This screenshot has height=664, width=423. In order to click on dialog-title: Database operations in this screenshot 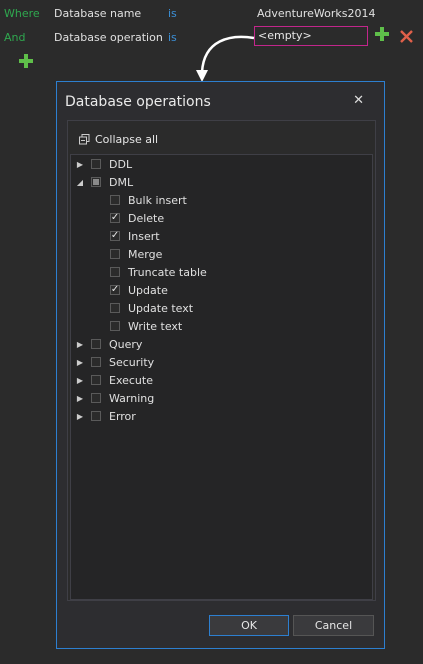, I will do `click(138, 102)`.